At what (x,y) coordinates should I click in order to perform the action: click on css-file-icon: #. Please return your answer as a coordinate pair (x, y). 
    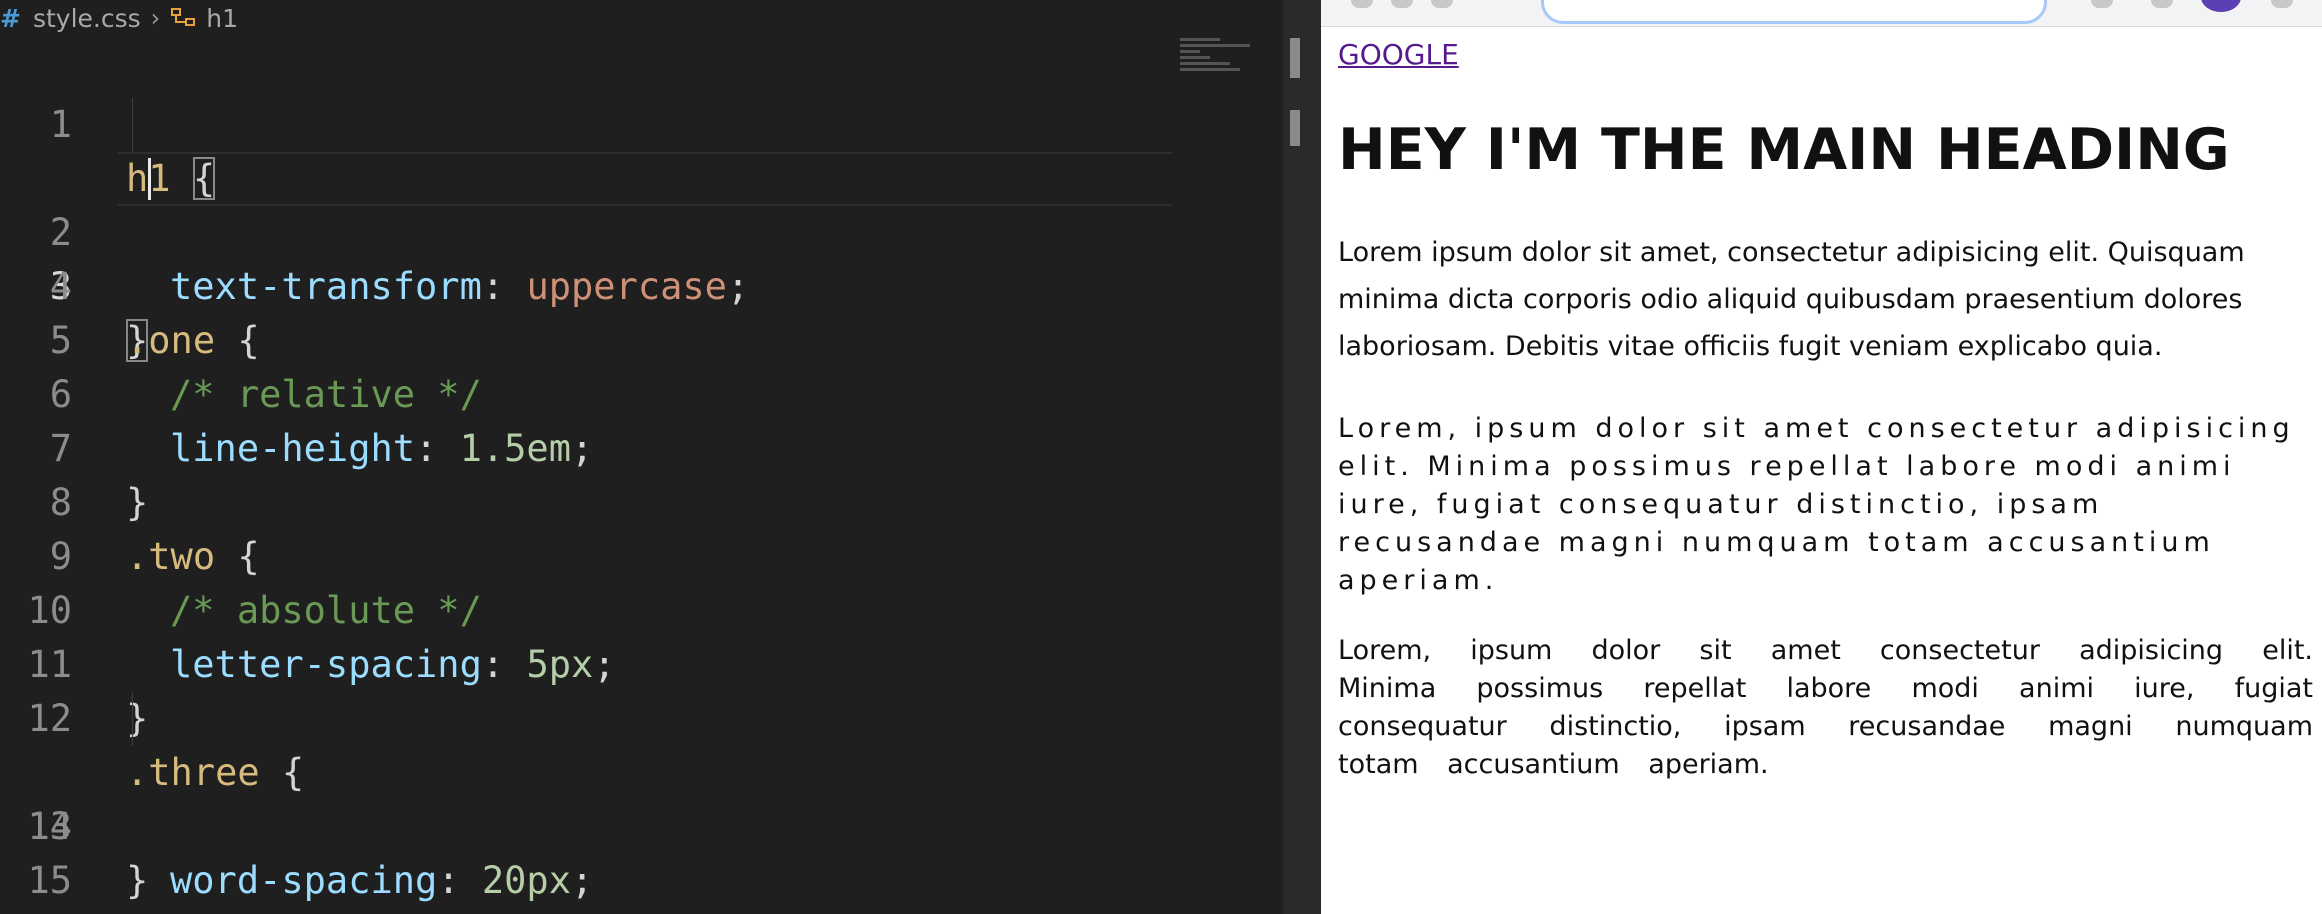
    Looking at the image, I should click on (10, 18).